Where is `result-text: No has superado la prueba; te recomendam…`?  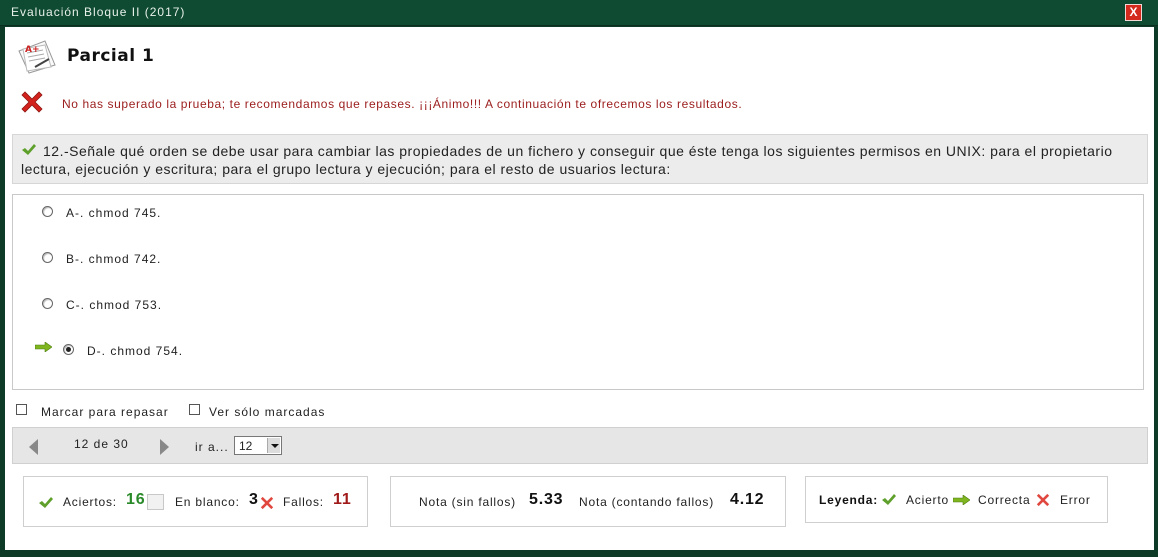 result-text: No has superado la prueba; te recomendam… is located at coordinates (402, 104).